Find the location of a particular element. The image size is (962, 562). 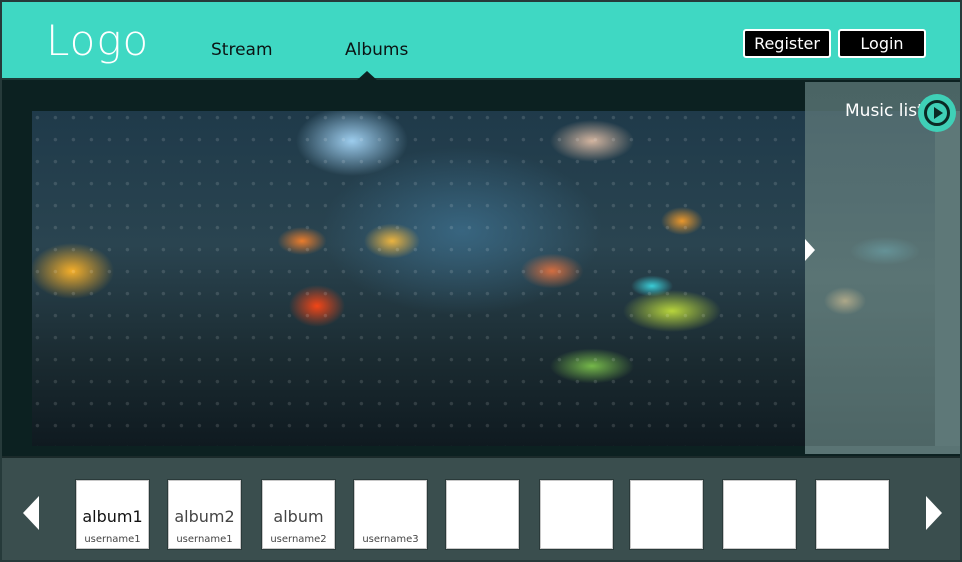

album-title: album1 is located at coordinates (112, 516).